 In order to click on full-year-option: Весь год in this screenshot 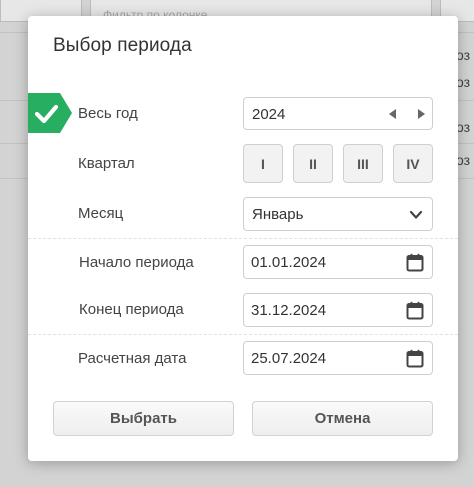, I will do `click(108, 114)`.